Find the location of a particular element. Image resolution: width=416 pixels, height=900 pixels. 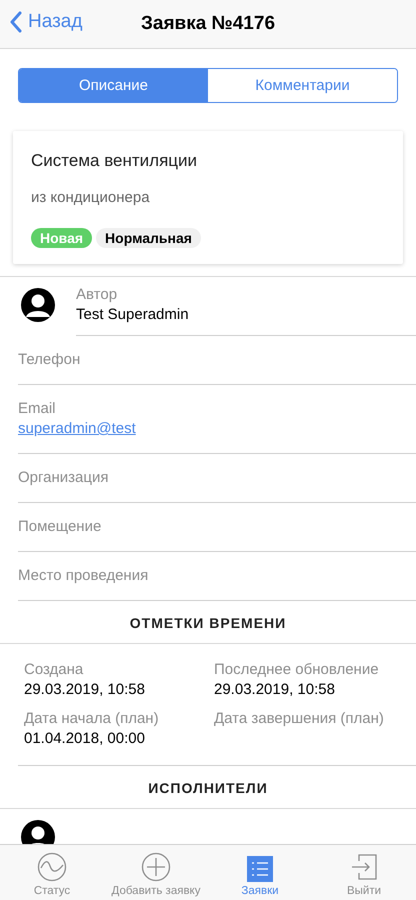

tab-bar-item: Выйти is located at coordinates (364, 872).